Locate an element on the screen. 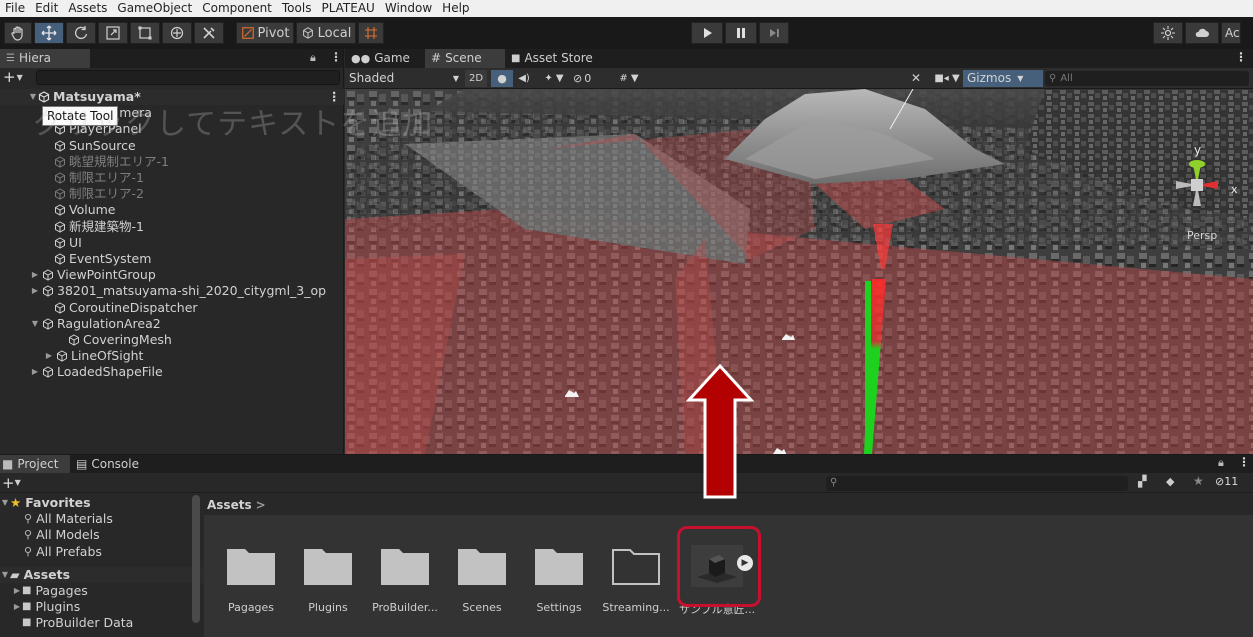 Image resolution: width=1253 pixels, height=637 pixels. hierarchy-item: ▶ 38201_matsuyama-shi_2020_citygml_3_op is located at coordinates (172, 291).